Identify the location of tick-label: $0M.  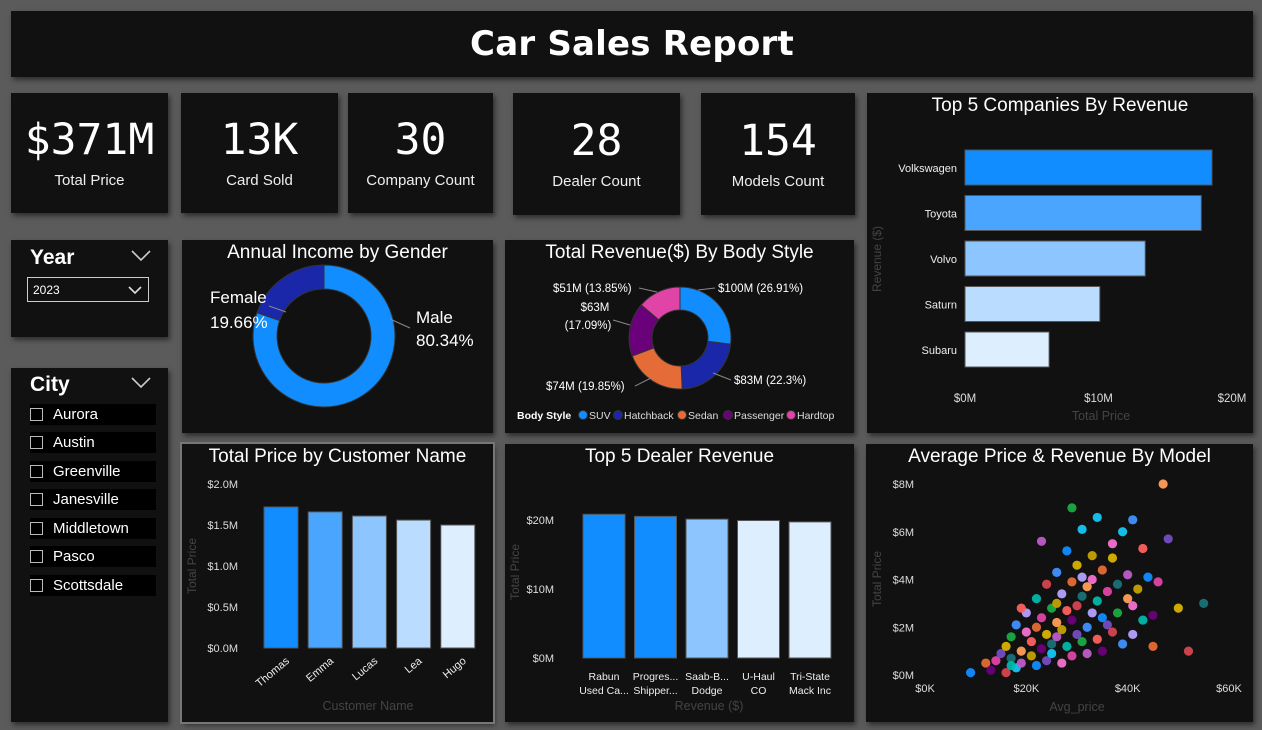
(903, 676).